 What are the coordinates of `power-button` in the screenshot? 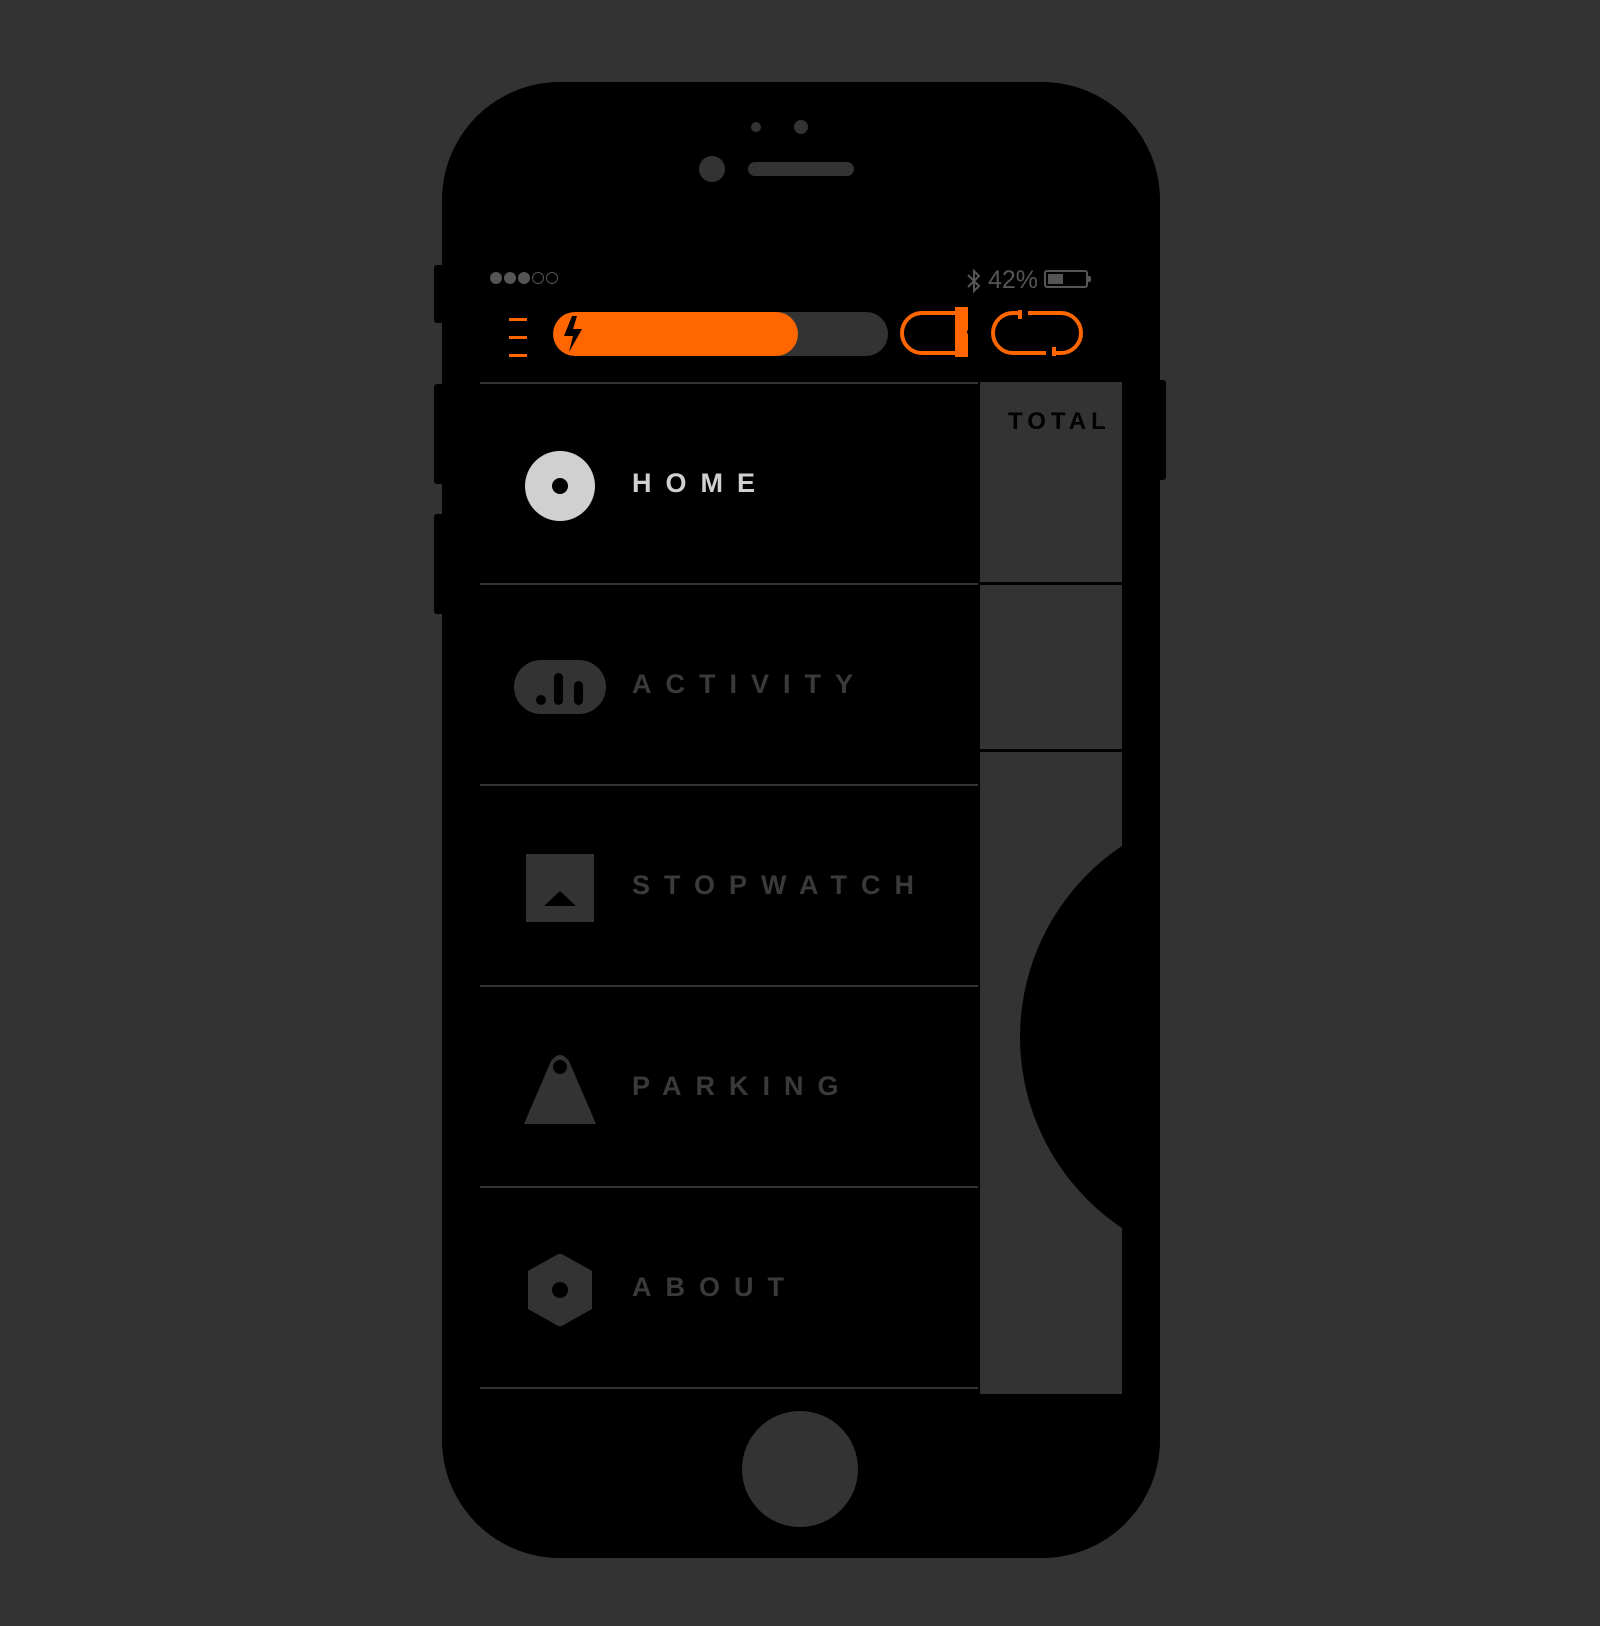 It's located at (1161, 430).